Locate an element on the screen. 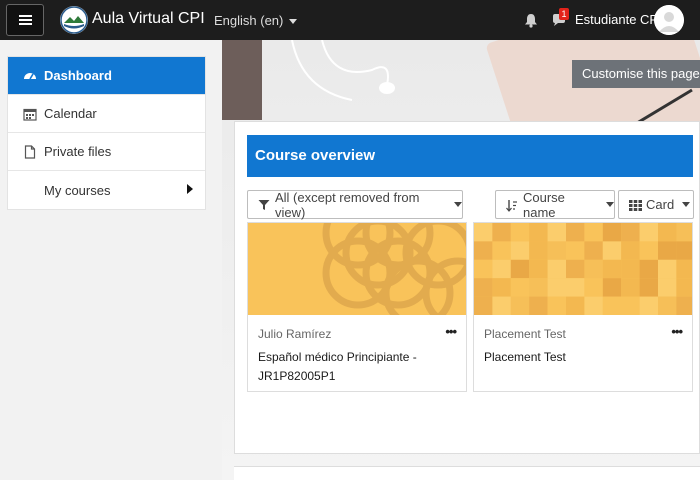  grid-icon is located at coordinates (635, 205).